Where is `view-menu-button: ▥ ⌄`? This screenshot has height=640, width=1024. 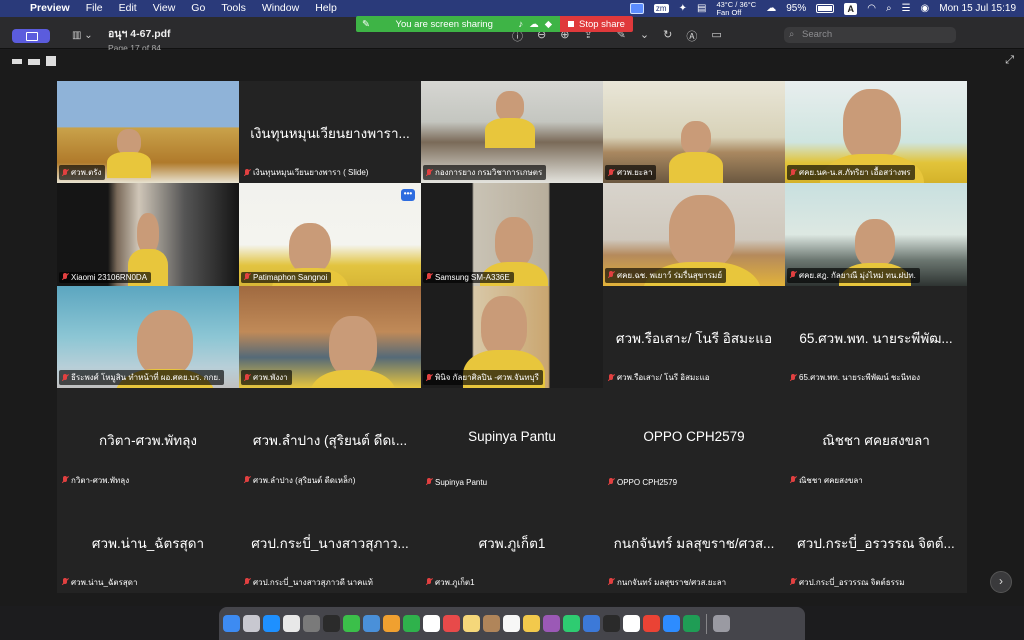
view-menu-button: ▥ ⌄ is located at coordinates (82, 35).